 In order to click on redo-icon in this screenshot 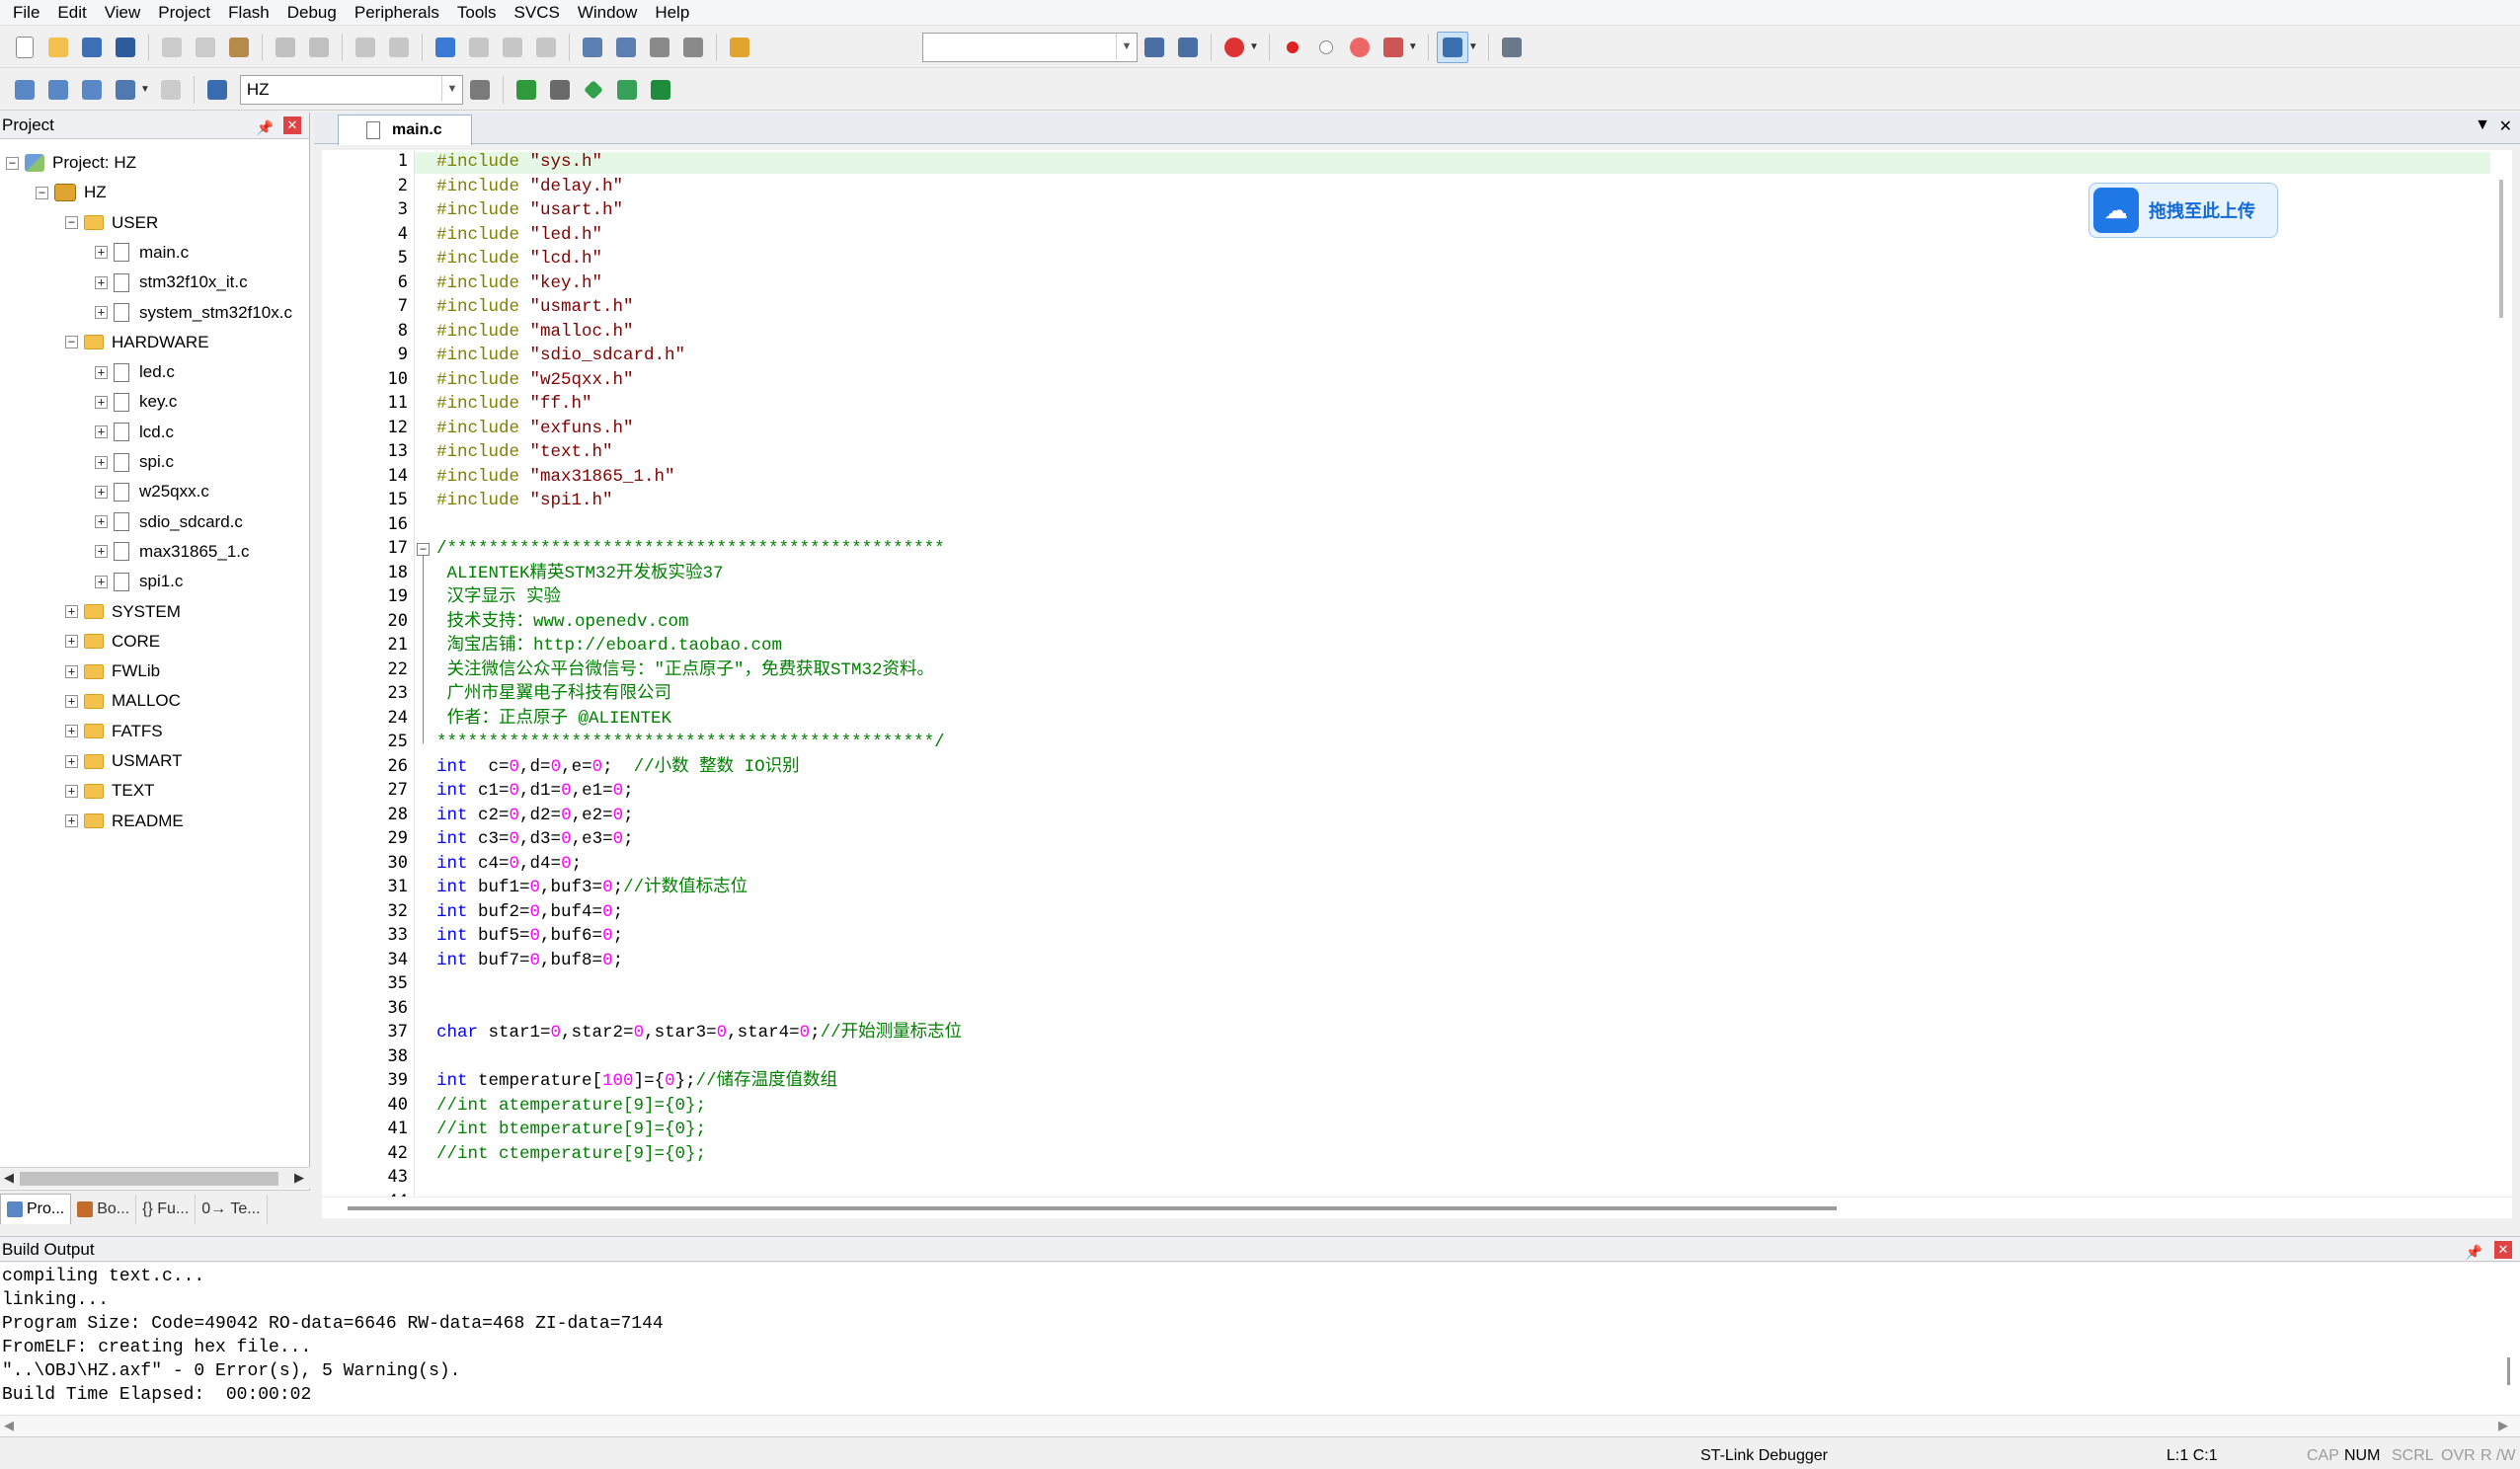, I will do `click(319, 47)`.